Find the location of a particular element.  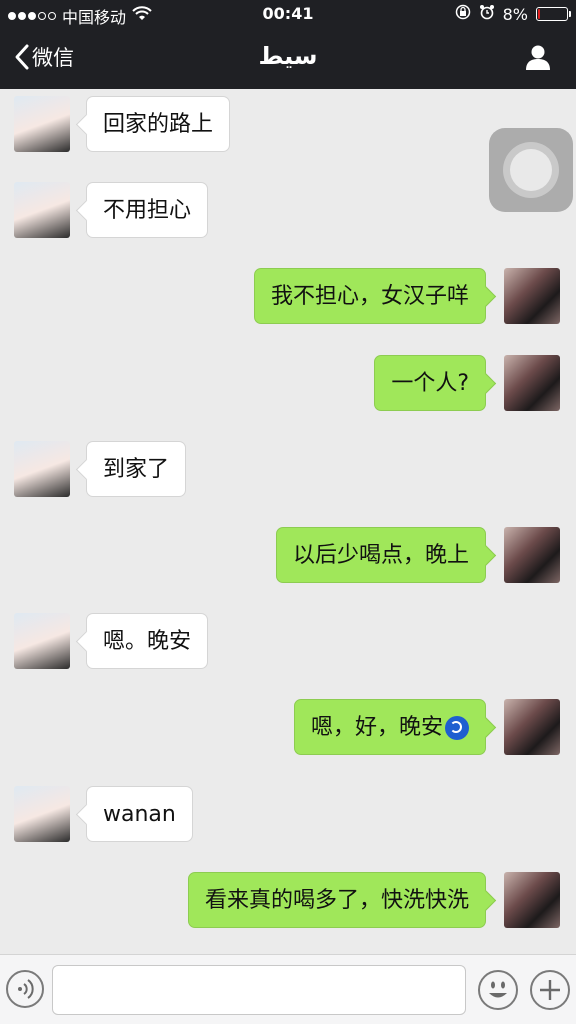

alarm-icon is located at coordinates (487, 14).